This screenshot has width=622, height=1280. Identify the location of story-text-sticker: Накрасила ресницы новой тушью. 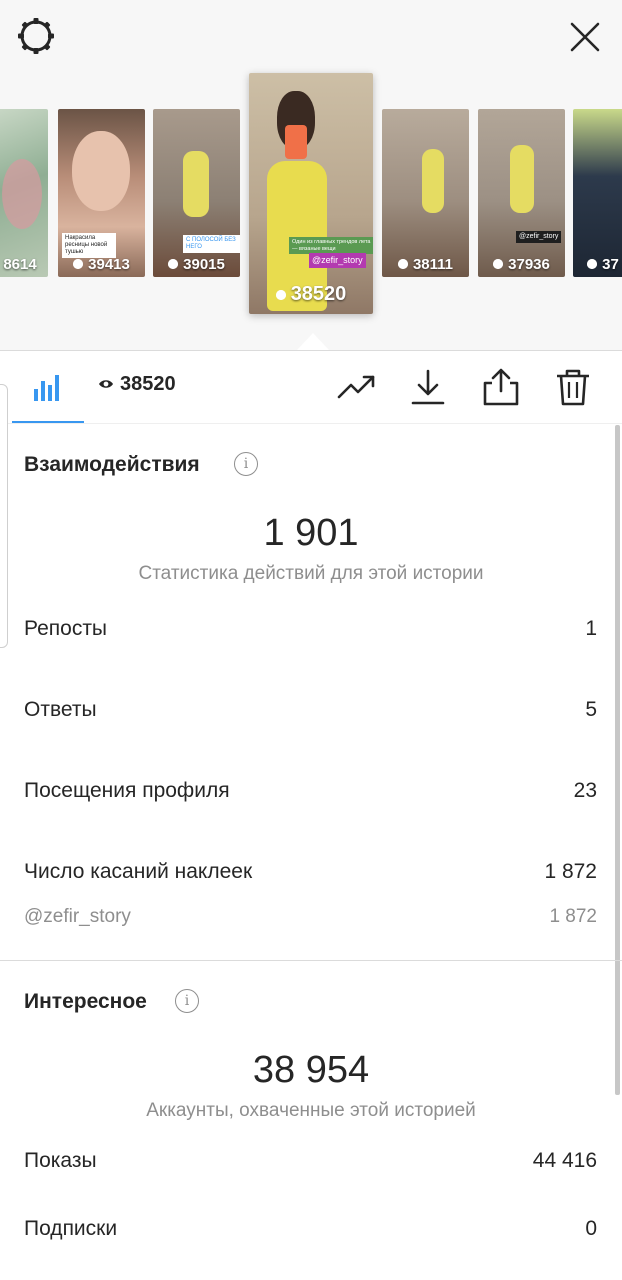
(89, 245).